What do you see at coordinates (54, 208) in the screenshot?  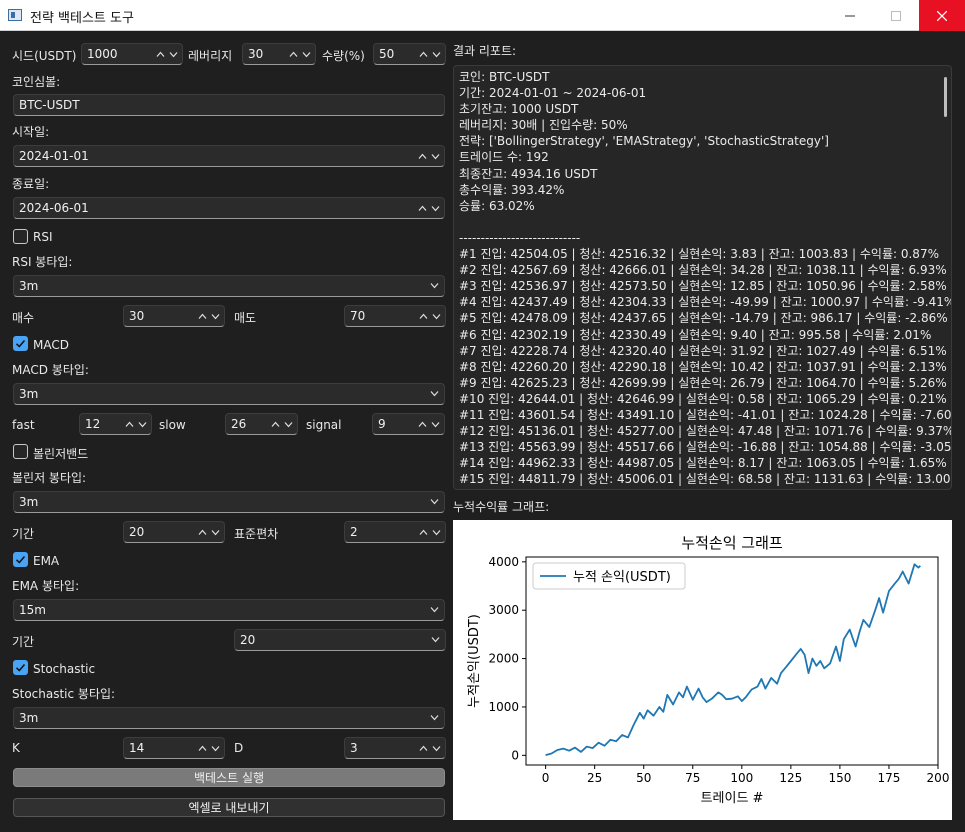 I see `end-date-value: 2024-06-01` at bounding box center [54, 208].